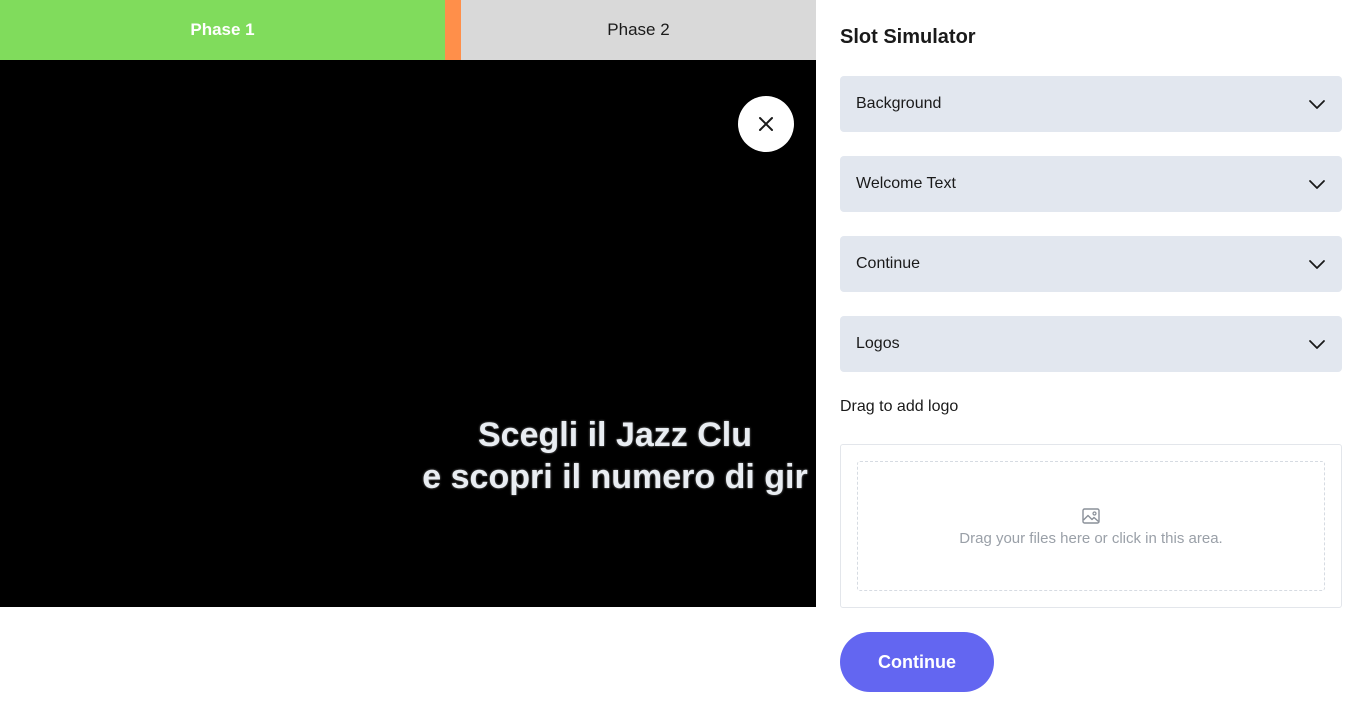  What do you see at coordinates (1091, 264) in the screenshot?
I see `accordion-continue: Continue` at bounding box center [1091, 264].